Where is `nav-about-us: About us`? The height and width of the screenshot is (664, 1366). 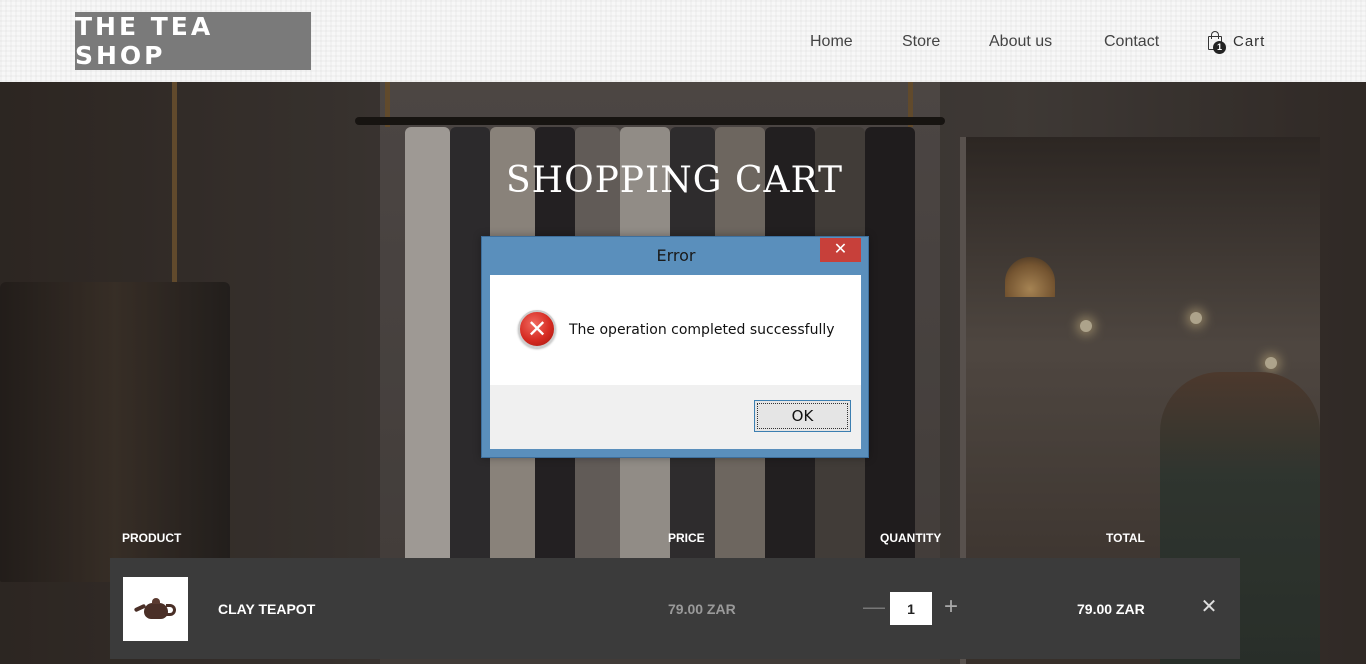
nav-about-us: About us is located at coordinates (1020, 42).